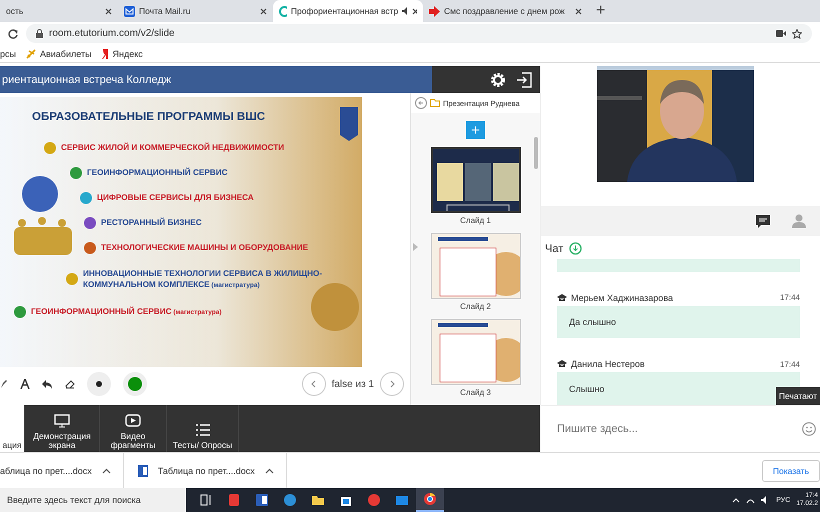 The image size is (820, 512). I want to click on browser-tab: ость, so click(59, 11).